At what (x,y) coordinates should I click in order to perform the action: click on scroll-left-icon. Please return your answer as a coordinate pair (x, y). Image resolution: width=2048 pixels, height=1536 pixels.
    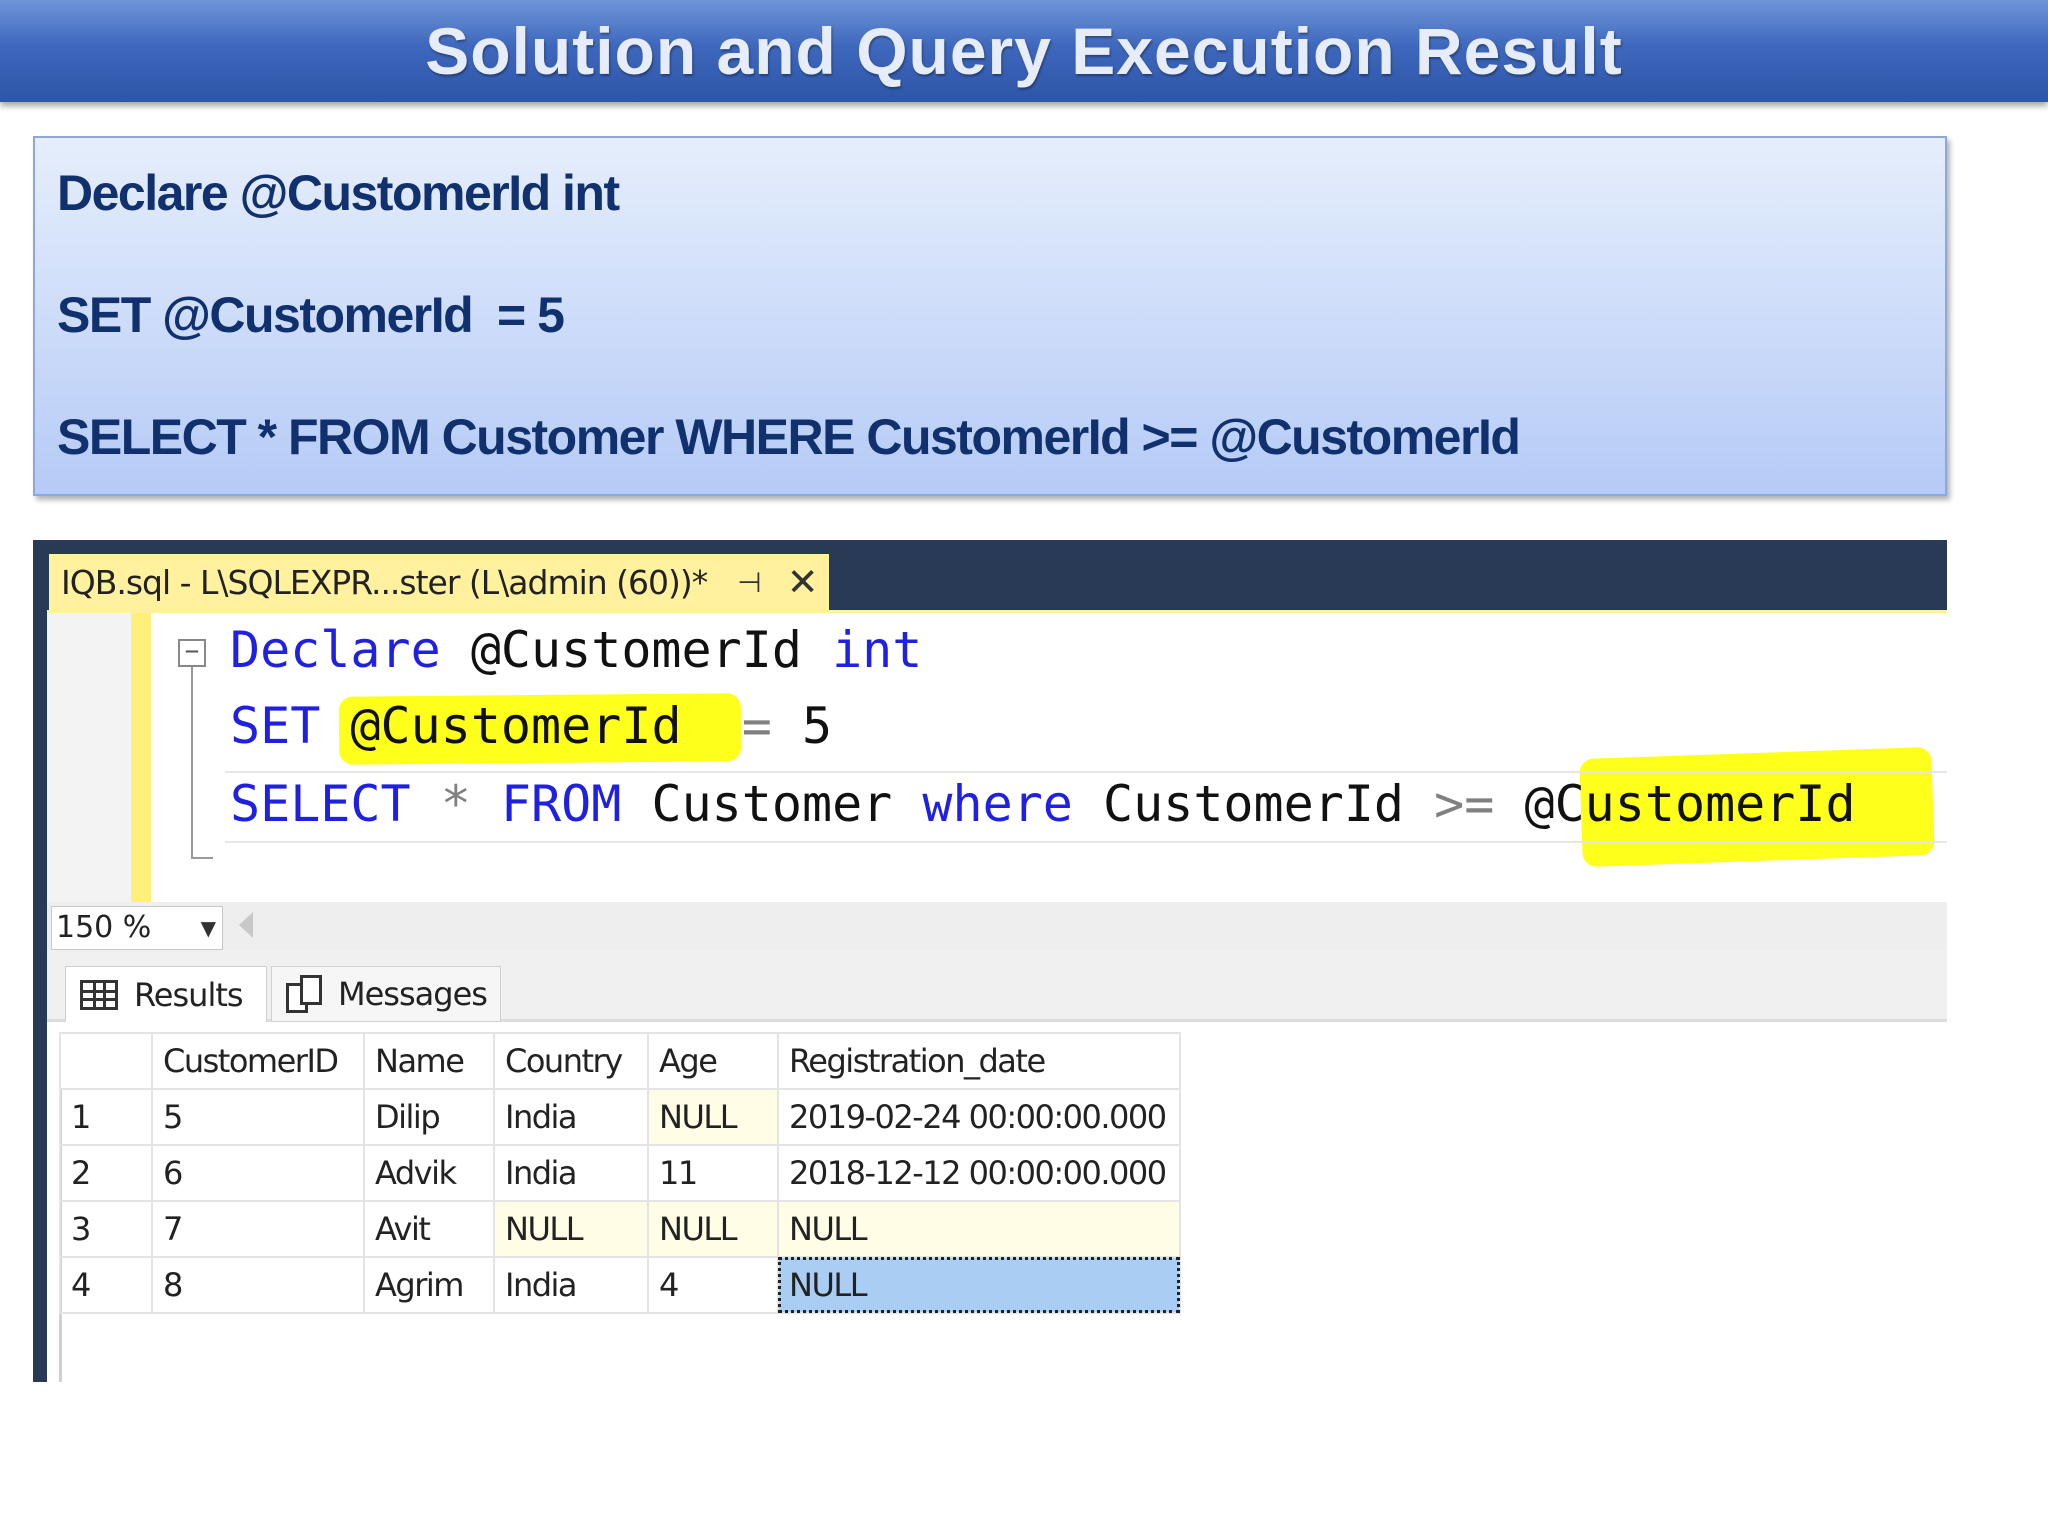
    Looking at the image, I should click on (246, 925).